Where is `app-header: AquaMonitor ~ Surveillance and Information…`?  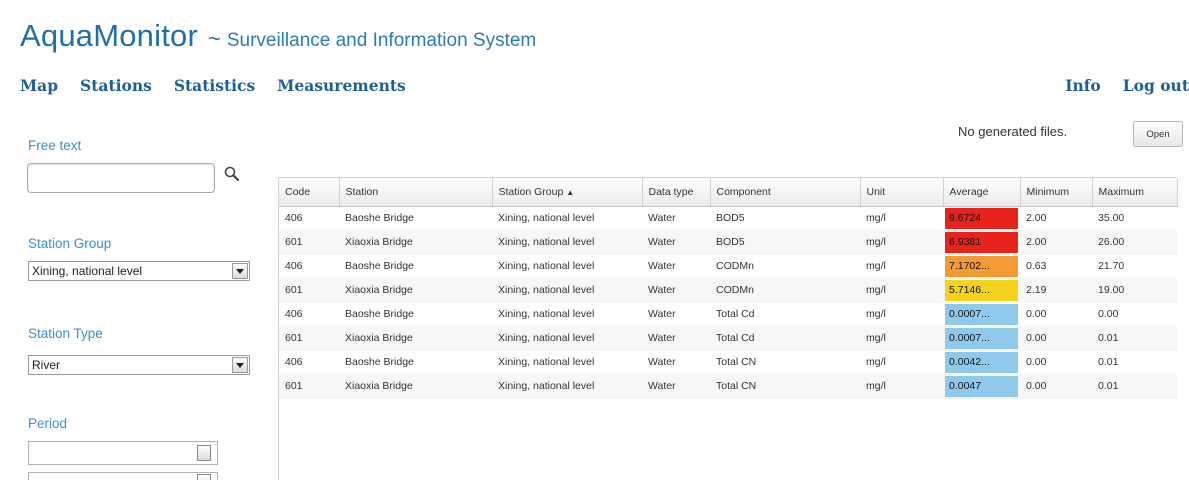 app-header: AquaMonitor ~ Surveillance and Information… is located at coordinates (278, 36).